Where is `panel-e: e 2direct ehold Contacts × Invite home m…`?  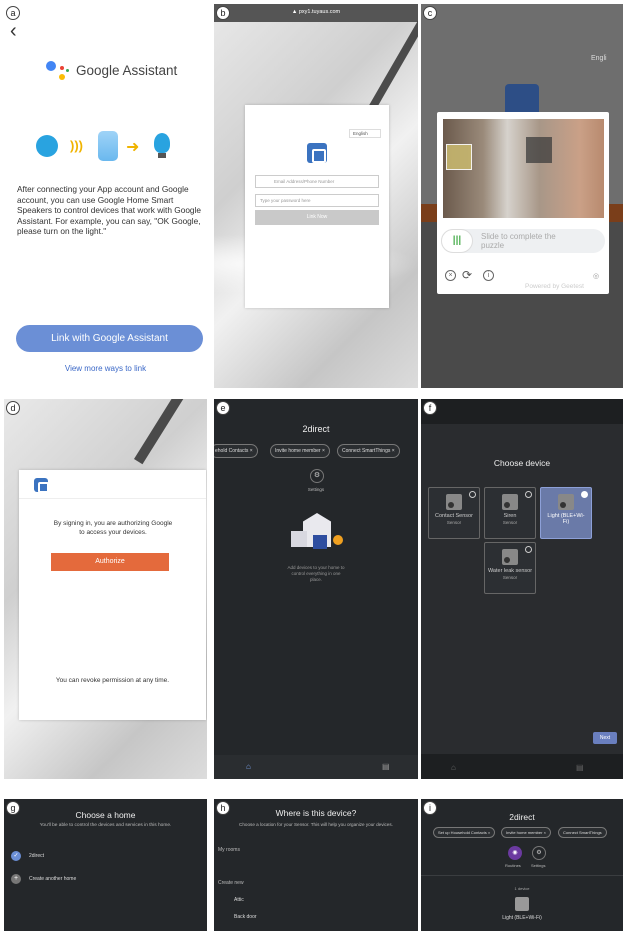 panel-e: e 2direct ehold Contacts × Invite home m… is located at coordinates (316, 589).